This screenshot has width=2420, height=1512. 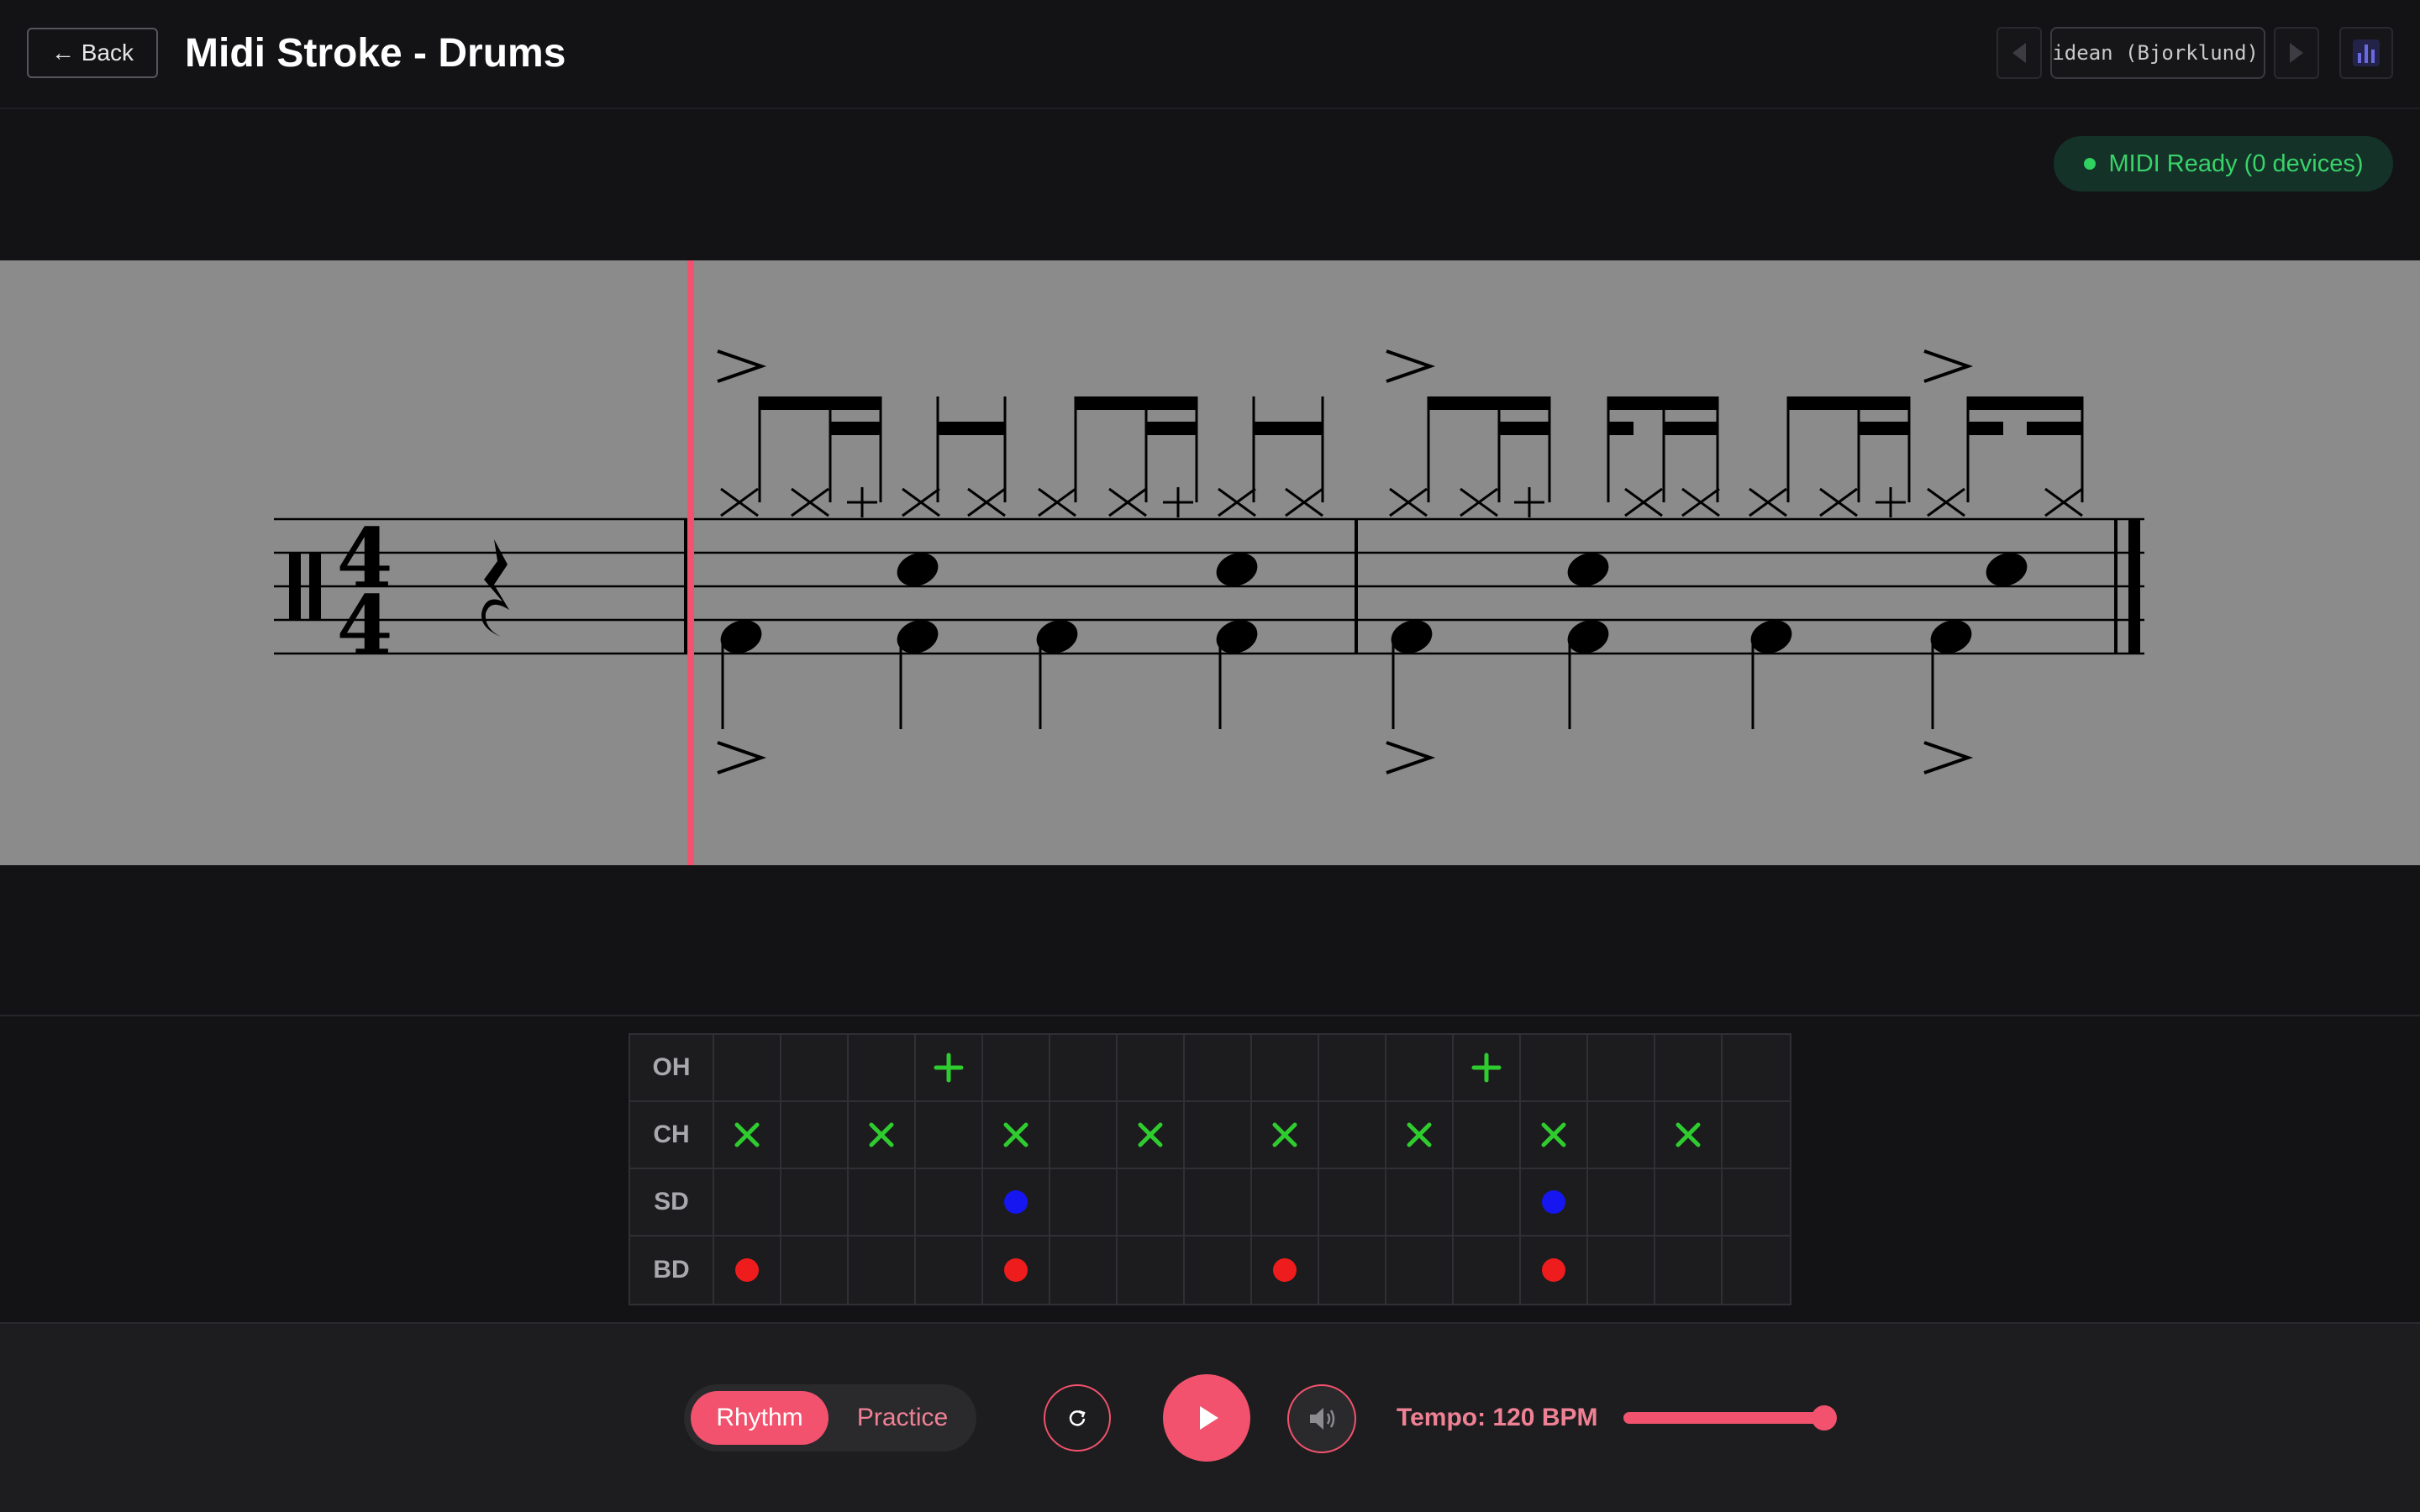 I want to click on snare-hit, so click(x=1554, y=1202).